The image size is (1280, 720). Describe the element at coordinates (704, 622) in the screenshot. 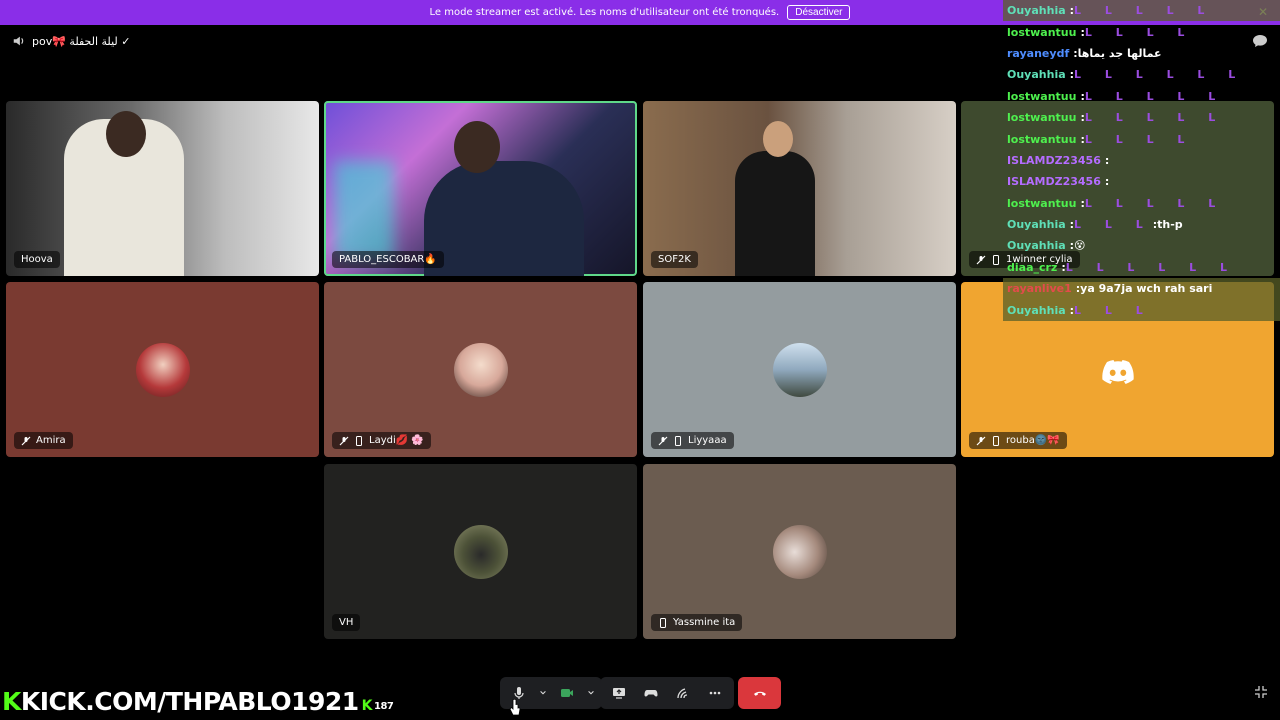

I see `participant-name: Yassmine ita` at that location.